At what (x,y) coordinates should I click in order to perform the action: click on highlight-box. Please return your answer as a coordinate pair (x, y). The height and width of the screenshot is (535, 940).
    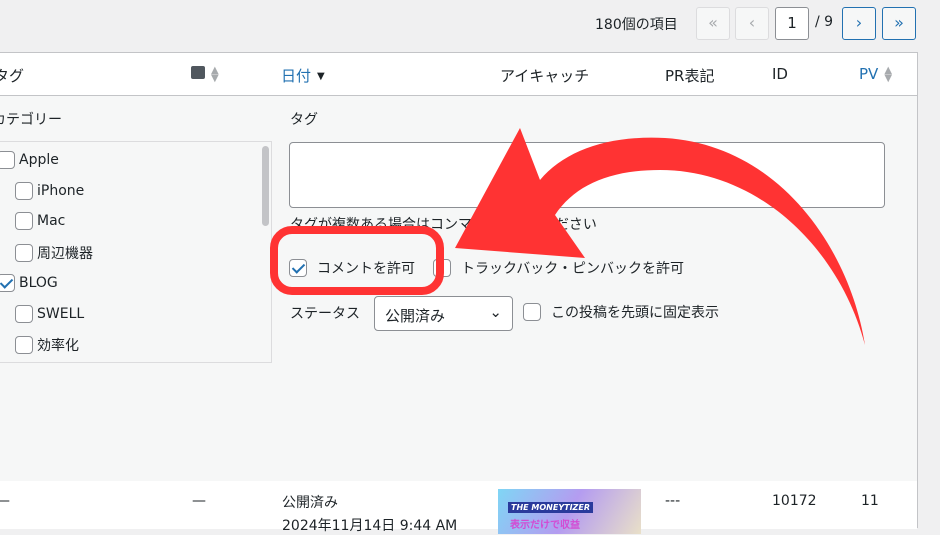
    Looking at the image, I should click on (357, 260).